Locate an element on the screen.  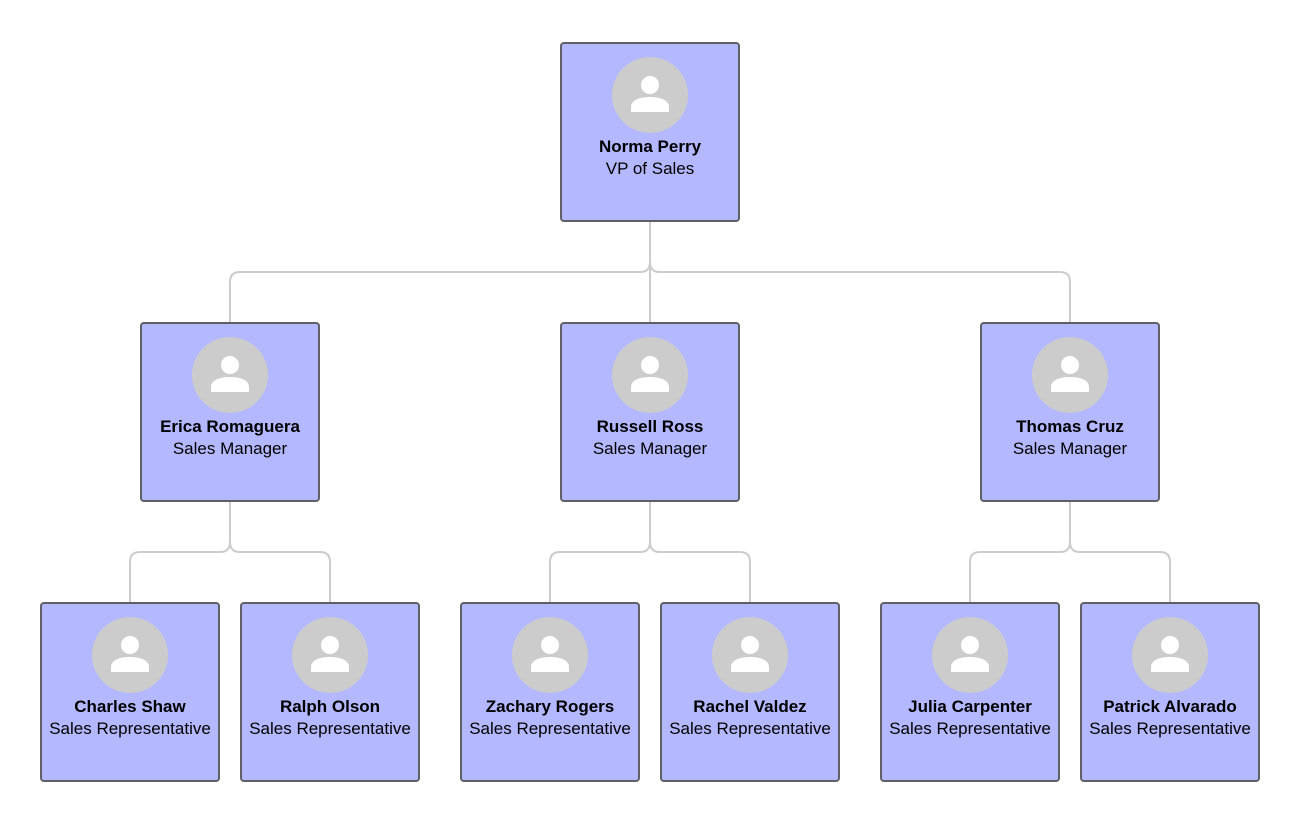
person-name: Patrick Alvarado is located at coordinates (1170, 706).